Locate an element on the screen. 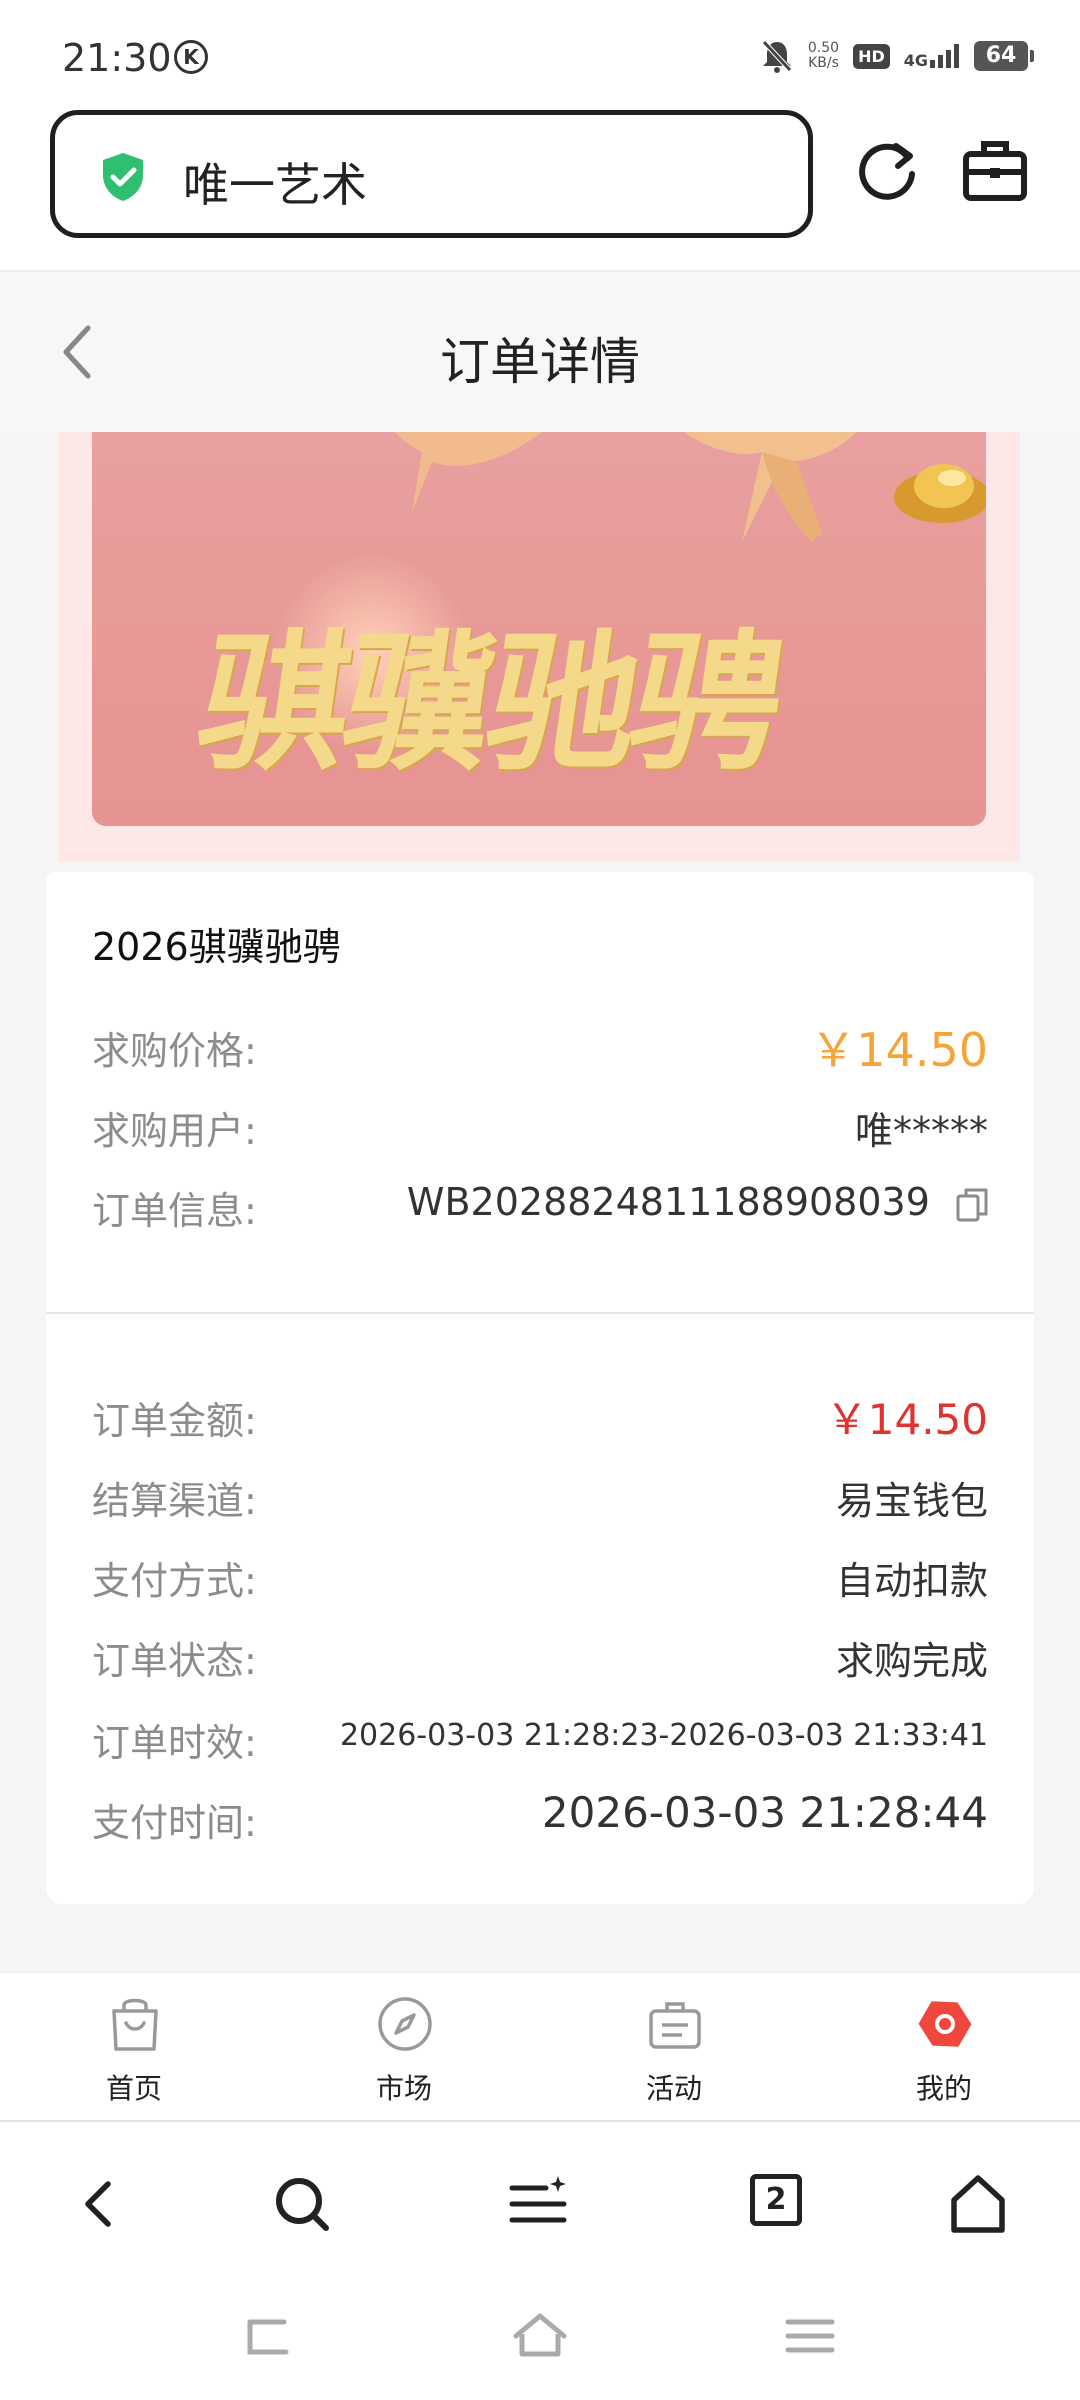 Image resolution: width=1080 pixels, height=2400 pixels. net-speed: 0.50 KB/s is located at coordinates (823, 56).